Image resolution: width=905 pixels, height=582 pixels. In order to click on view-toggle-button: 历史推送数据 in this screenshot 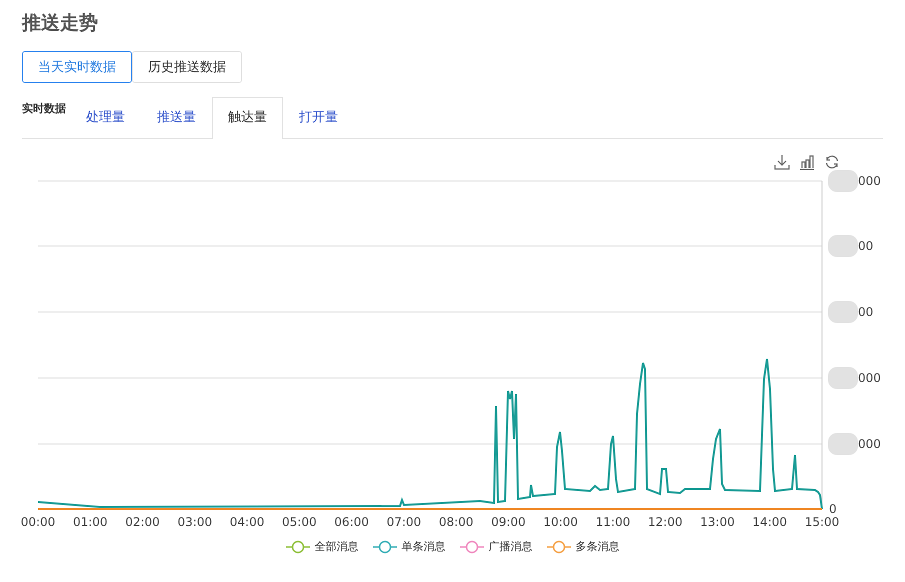, I will do `click(187, 67)`.